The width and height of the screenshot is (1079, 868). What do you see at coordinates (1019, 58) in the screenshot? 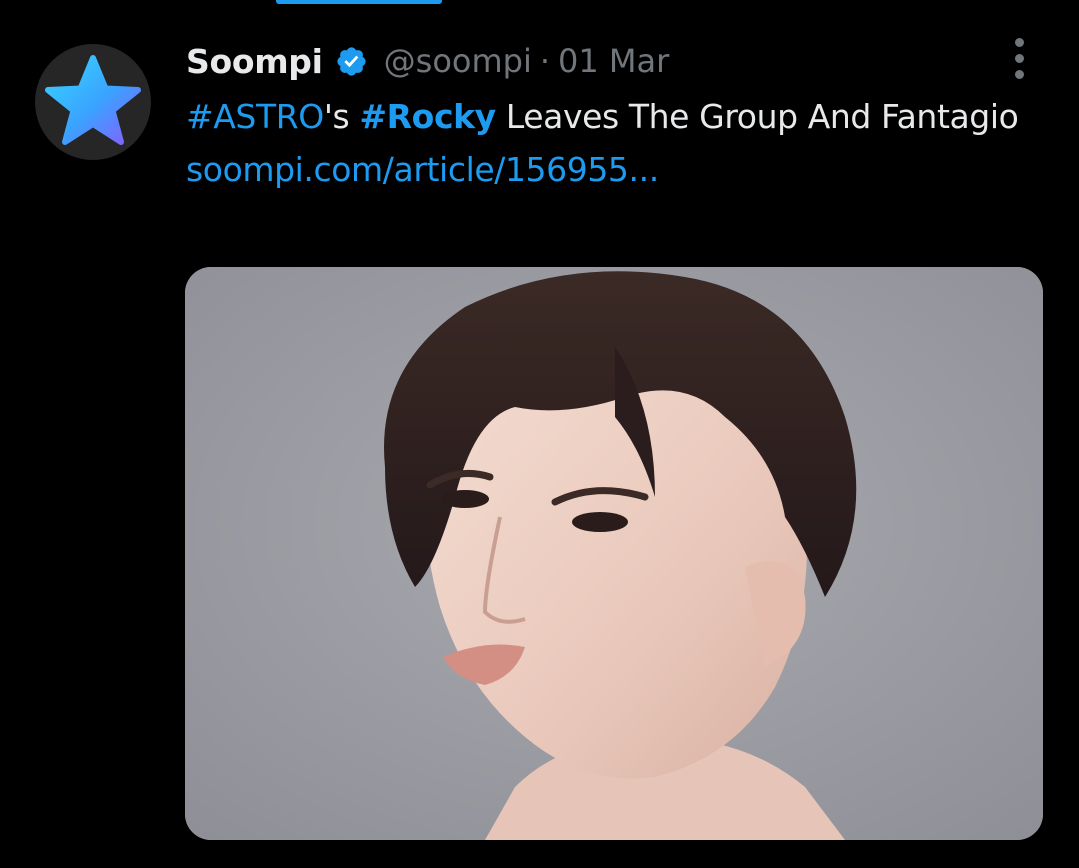
I see `more-options-icon` at bounding box center [1019, 58].